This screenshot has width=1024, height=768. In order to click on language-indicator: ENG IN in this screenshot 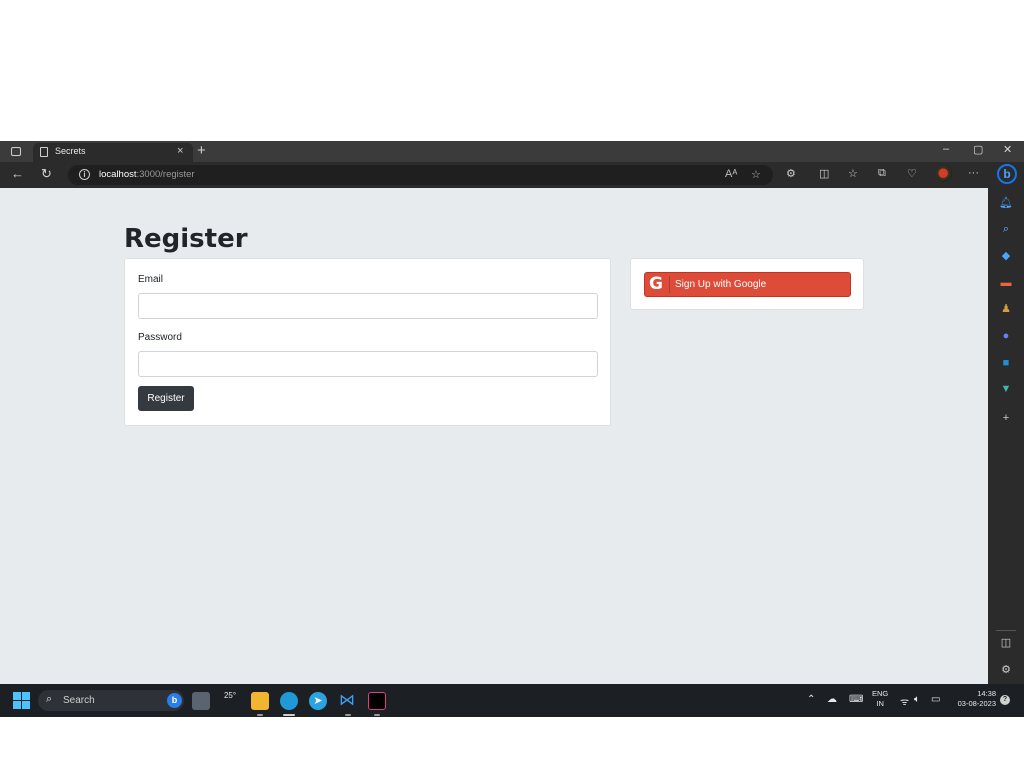, I will do `click(880, 699)`.